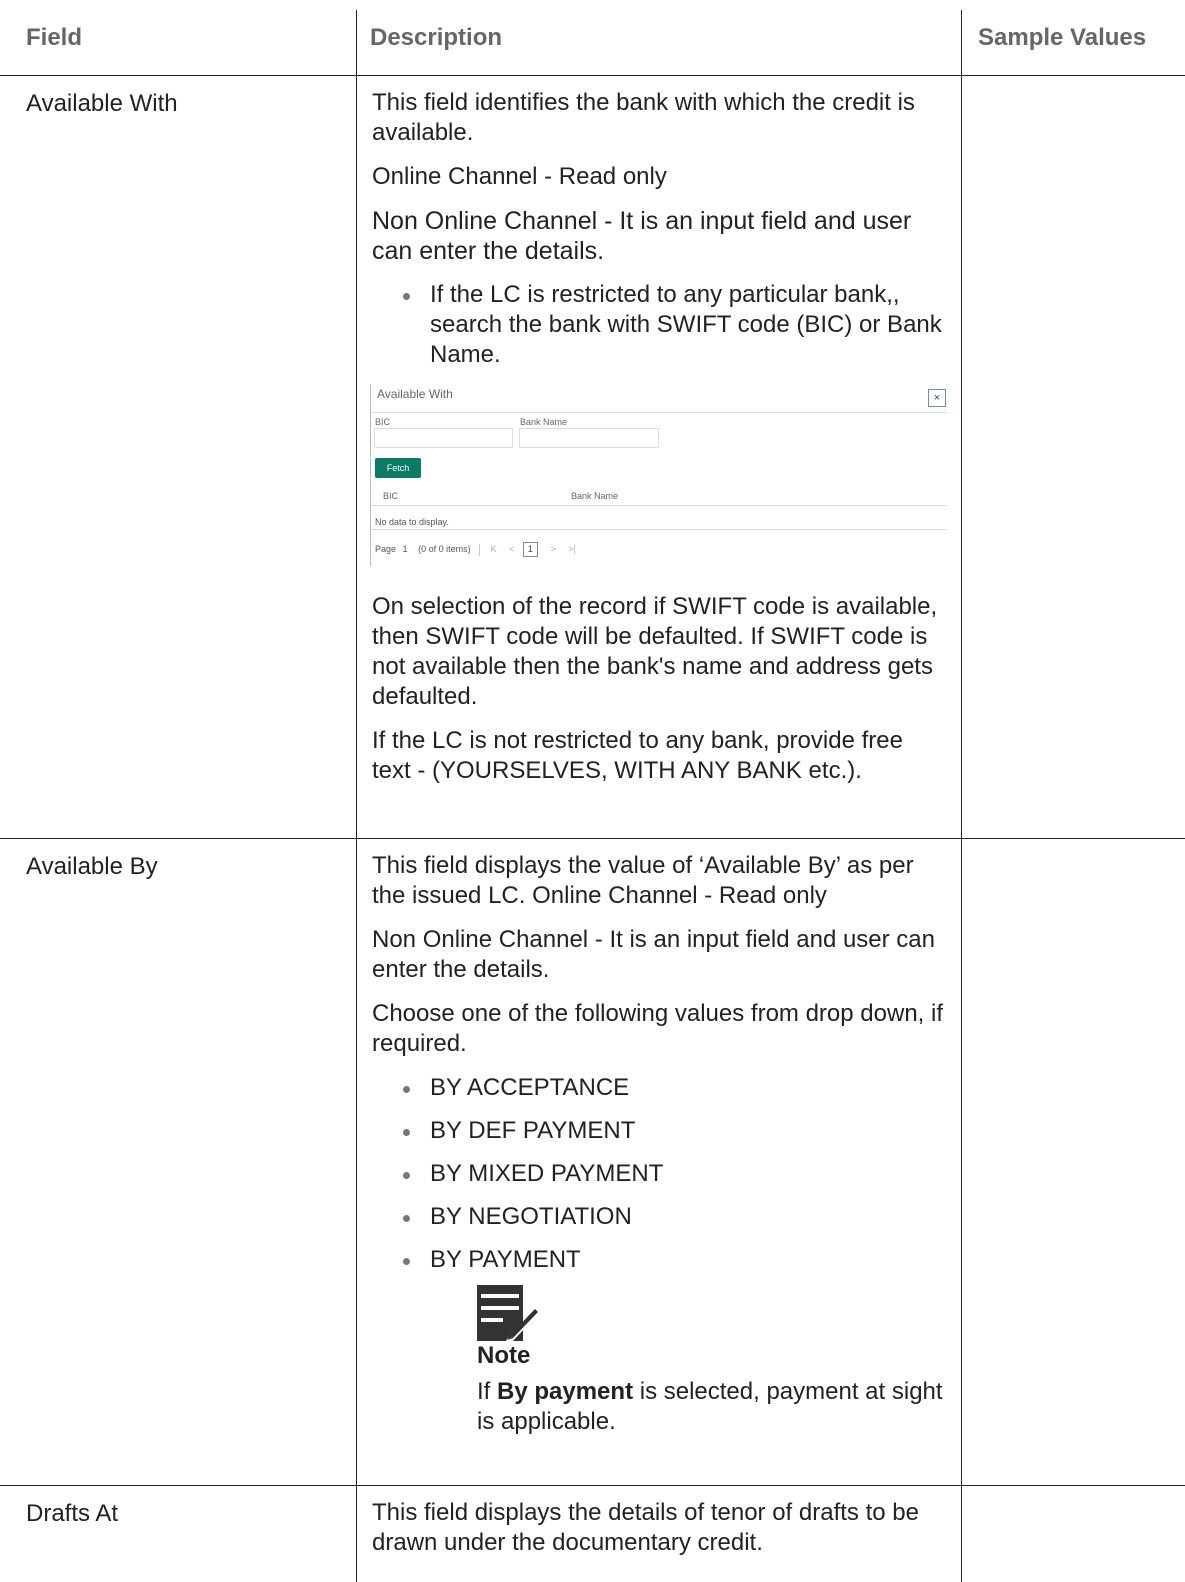  I want to click on bic-input, so click(443, 438).